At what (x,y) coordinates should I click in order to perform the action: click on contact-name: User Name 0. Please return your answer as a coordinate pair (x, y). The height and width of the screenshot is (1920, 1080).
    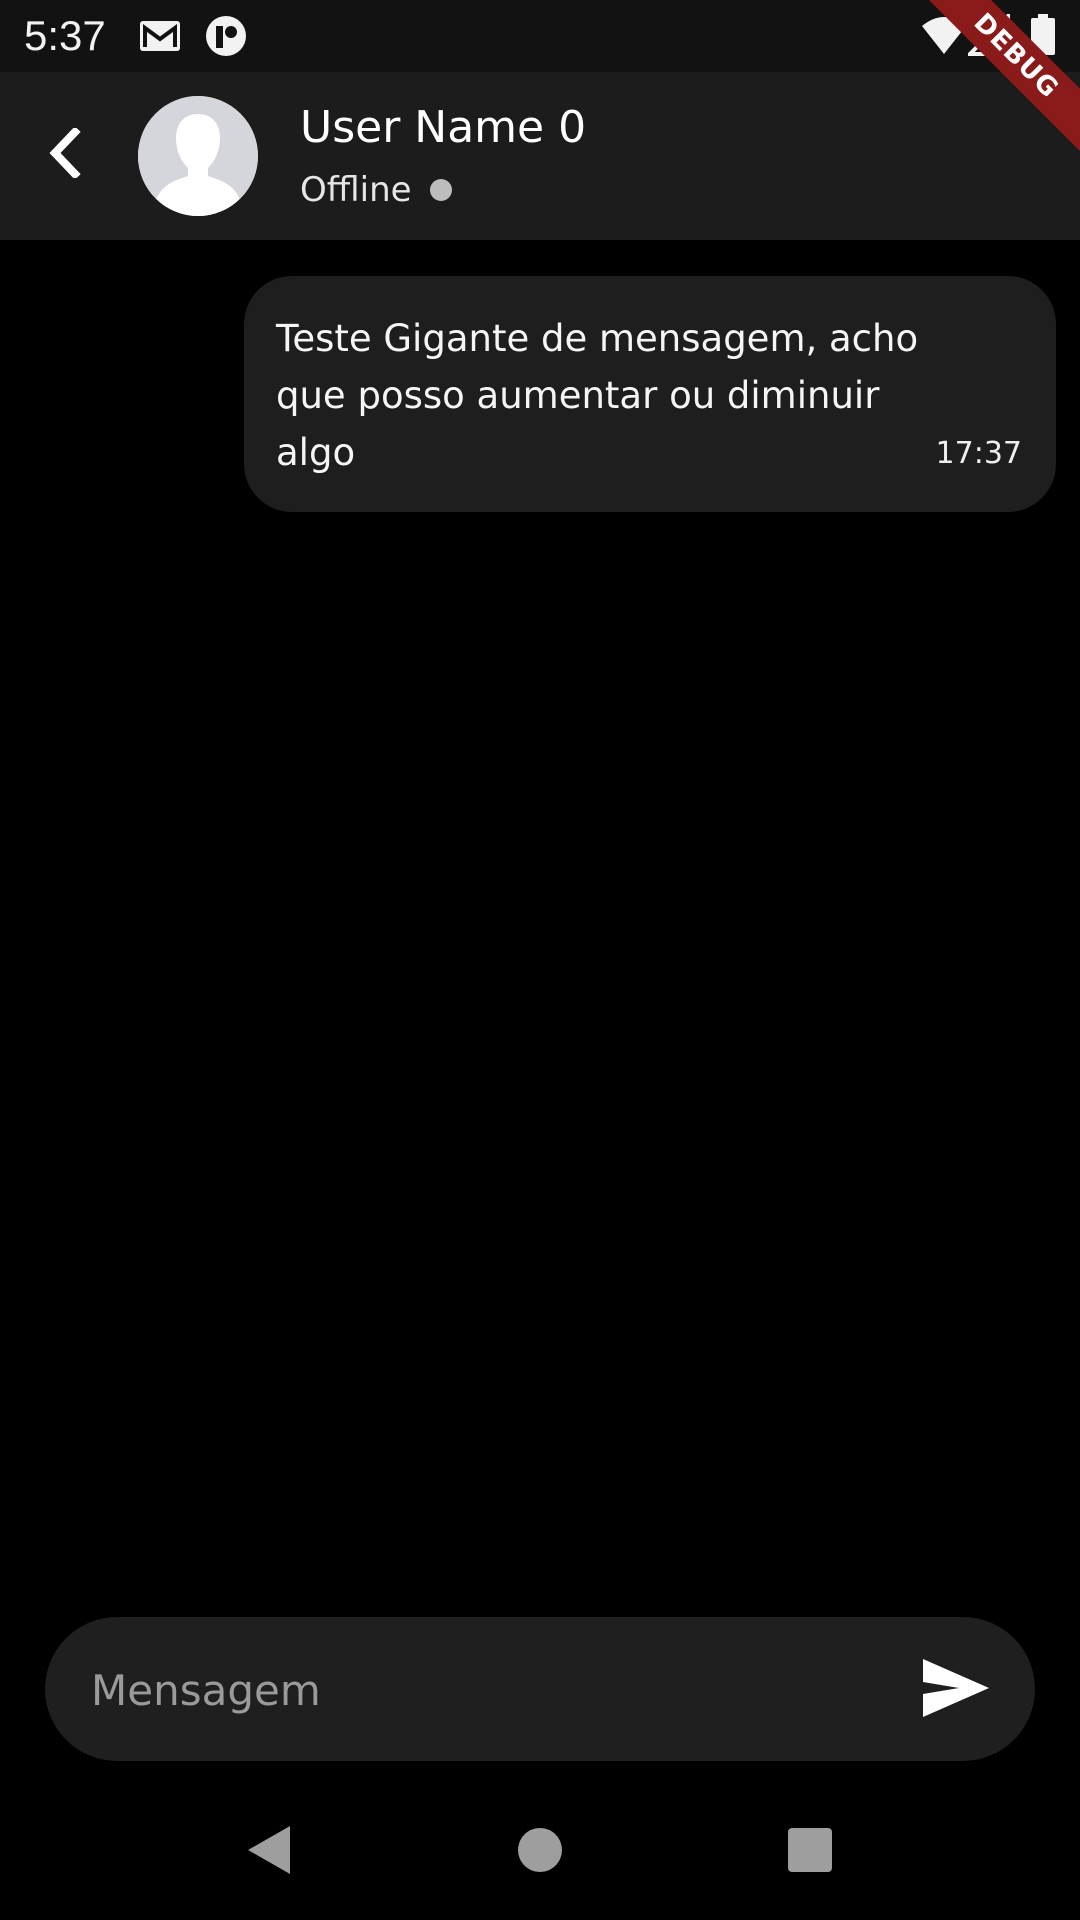
    Looking at the image, I should click on (443, 127).